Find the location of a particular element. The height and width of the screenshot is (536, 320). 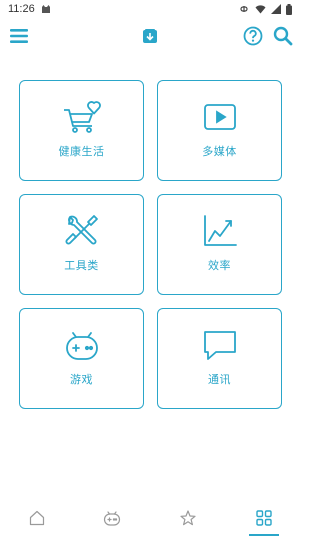

game-controller-icon is located at coordinates (112, 518).